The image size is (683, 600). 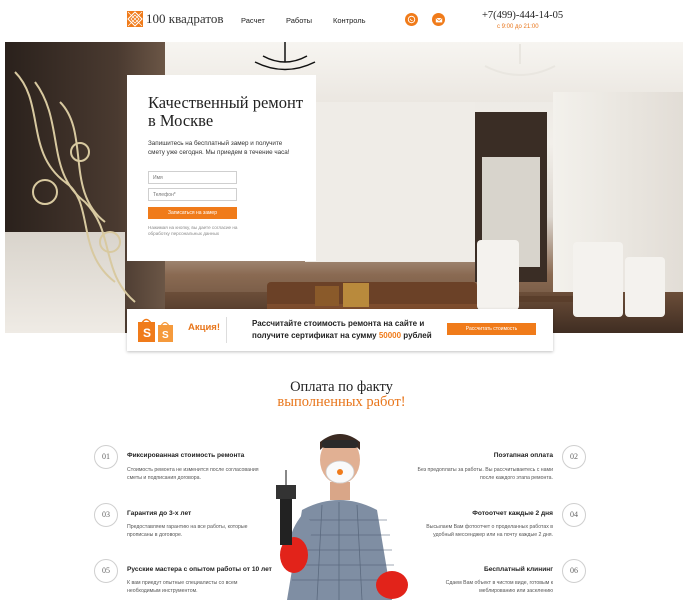 What do you see at coordinates (390, 182) in the screenshot?
I see `hero-photo-wall` at bounding box center [390, 182].